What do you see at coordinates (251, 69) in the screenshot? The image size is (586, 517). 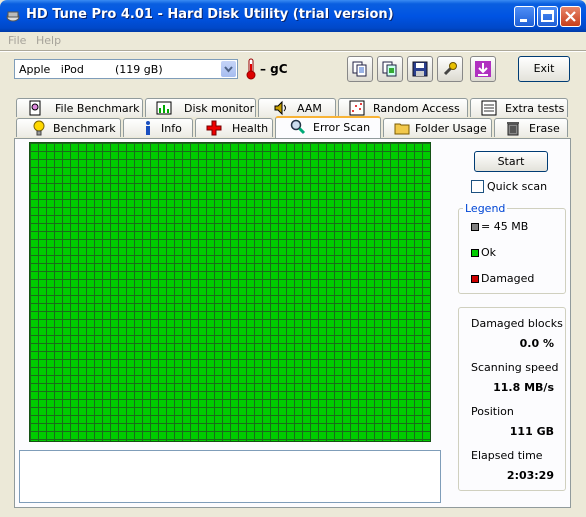 I see `thermometer-icon` at bounding box center [251, 69].